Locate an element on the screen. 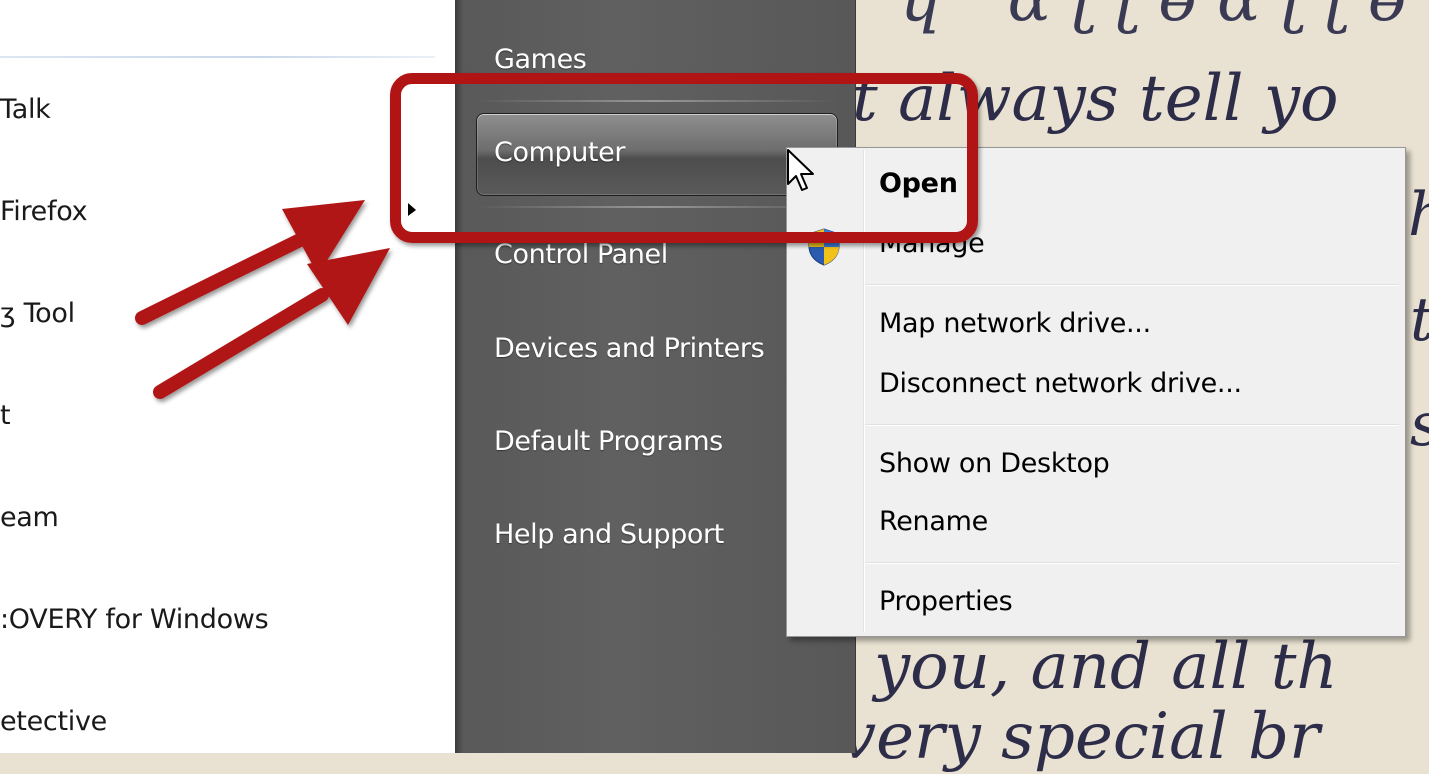 The width and height of the screenshot is (1429, 774). start-item-games: Games is located at coordinates (540, 59).